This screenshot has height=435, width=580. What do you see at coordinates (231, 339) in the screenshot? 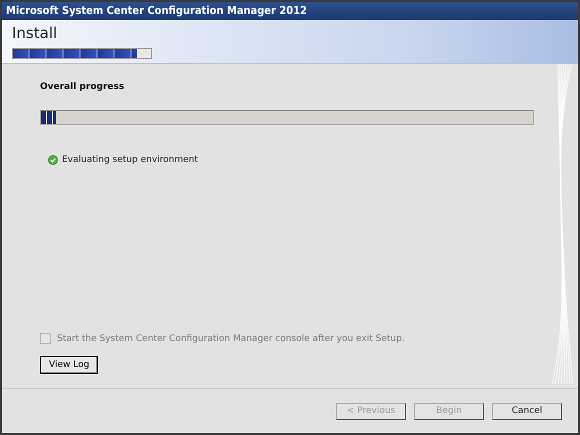
I see `checkbox-label: Start the System Center Configuration Manager console after you exit Setup.` at bounding box center [231, 339].